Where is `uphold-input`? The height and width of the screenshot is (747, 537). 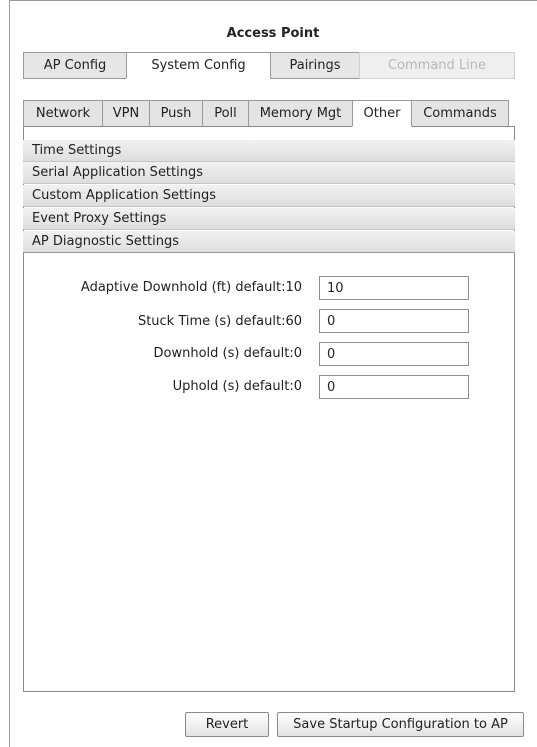 uphold-input is located at coordinates (394, 387).